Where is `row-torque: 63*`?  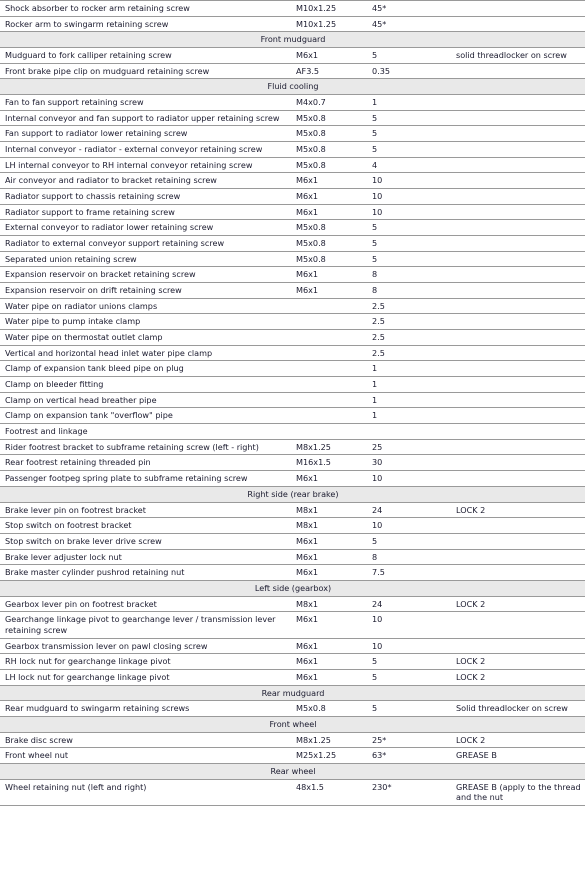 row-torque: 63* is located at coordinates (409, 755).